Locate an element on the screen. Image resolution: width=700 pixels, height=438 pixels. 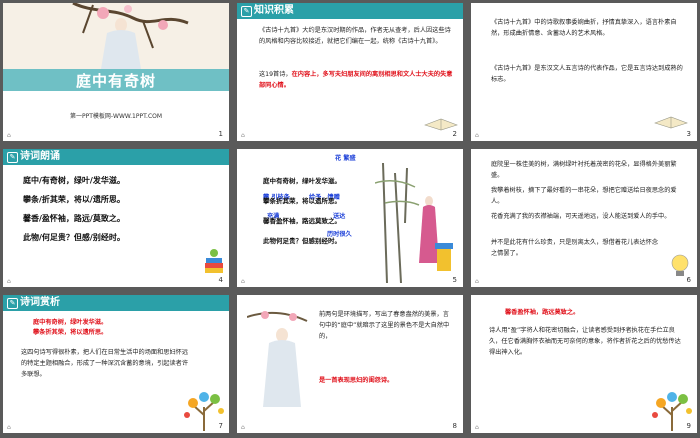
slide-number: 4 is located at coordinates (220, 280).